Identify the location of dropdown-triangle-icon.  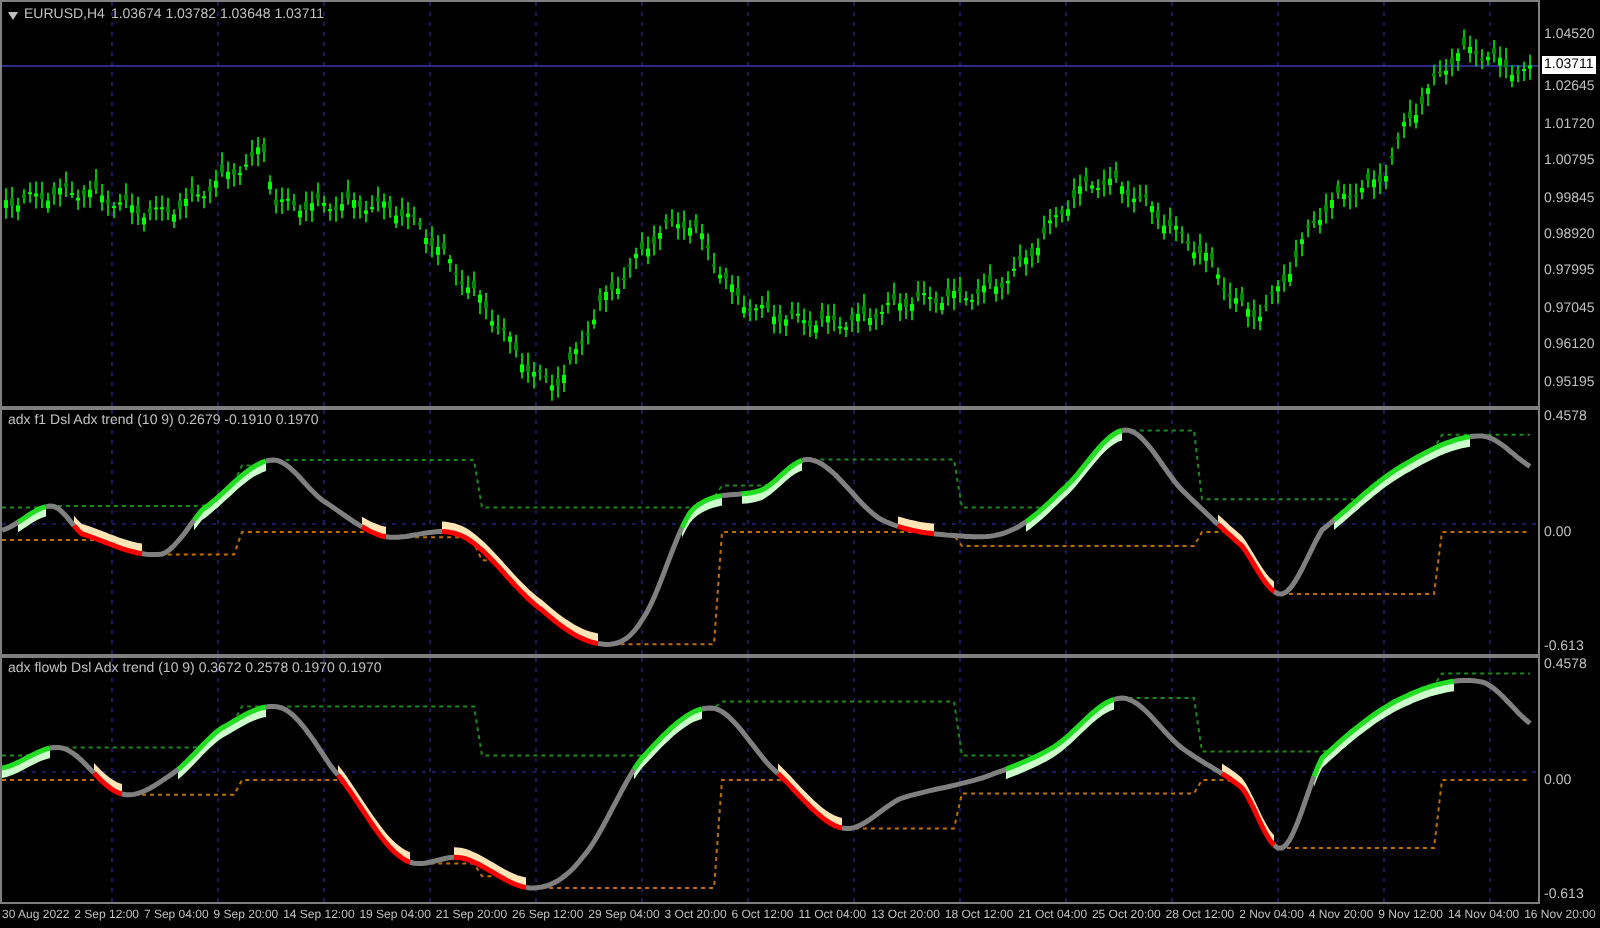
(13, 15).